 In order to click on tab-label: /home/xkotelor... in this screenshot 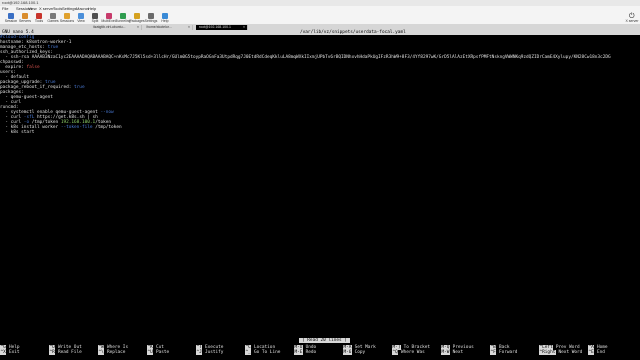, I will do `click(159, 26)`.